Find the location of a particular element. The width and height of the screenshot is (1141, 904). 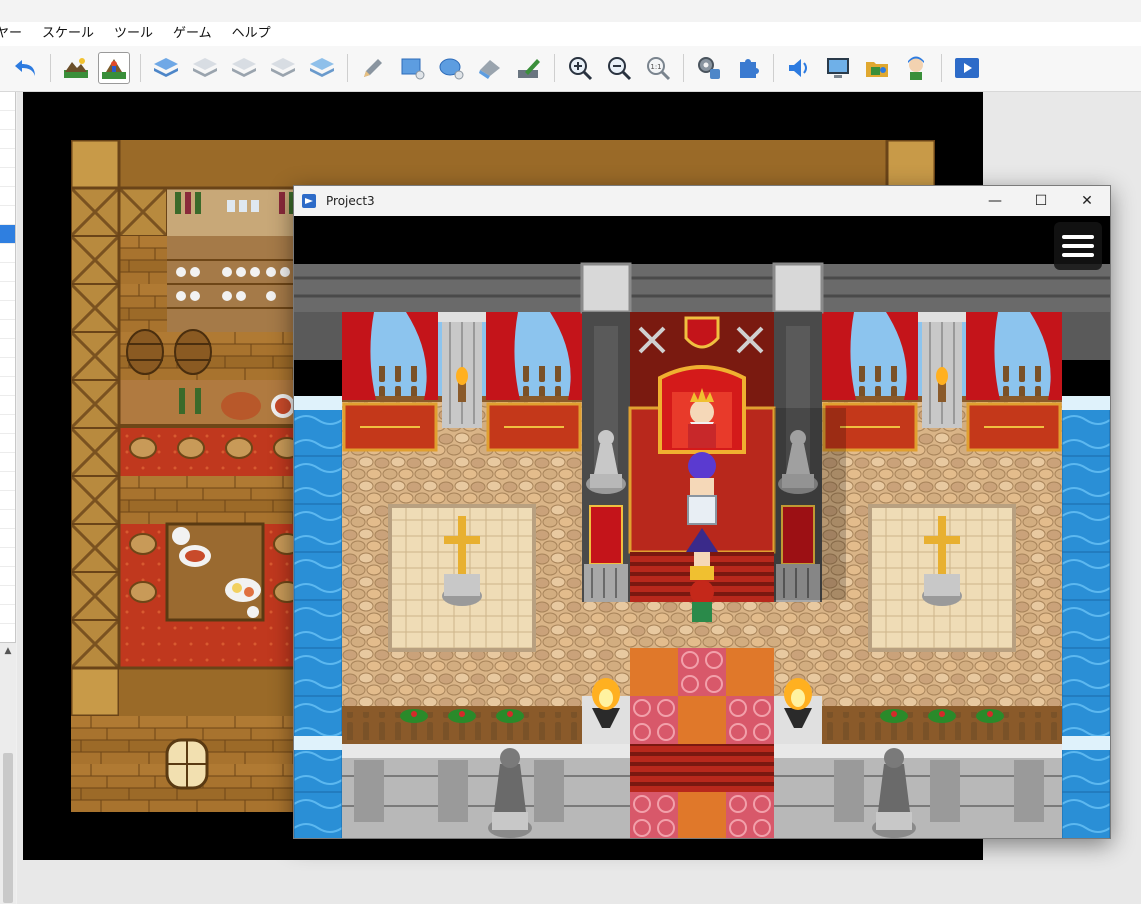

menu-layer: ヤー is located at coordinates (16, 34).